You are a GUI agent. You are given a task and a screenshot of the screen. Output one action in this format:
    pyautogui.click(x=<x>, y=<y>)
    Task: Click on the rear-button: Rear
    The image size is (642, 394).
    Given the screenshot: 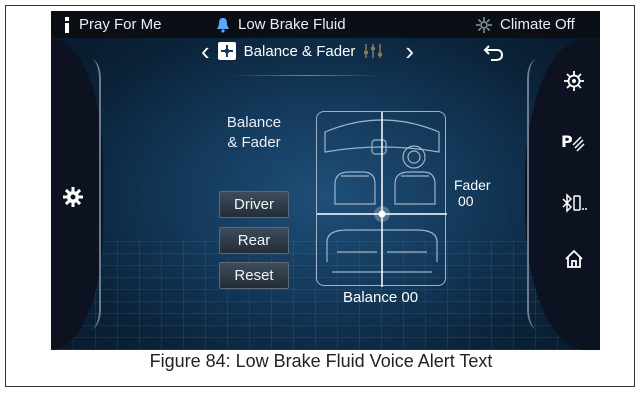 What is the action you would take?
    pyautogui.click(x=254, y=240)
    